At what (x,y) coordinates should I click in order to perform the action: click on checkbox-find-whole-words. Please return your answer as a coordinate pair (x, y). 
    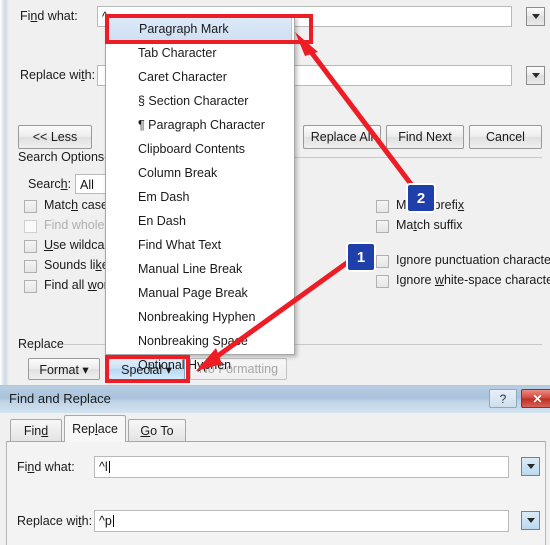
    Looking at the image, I should click on (30, 226).